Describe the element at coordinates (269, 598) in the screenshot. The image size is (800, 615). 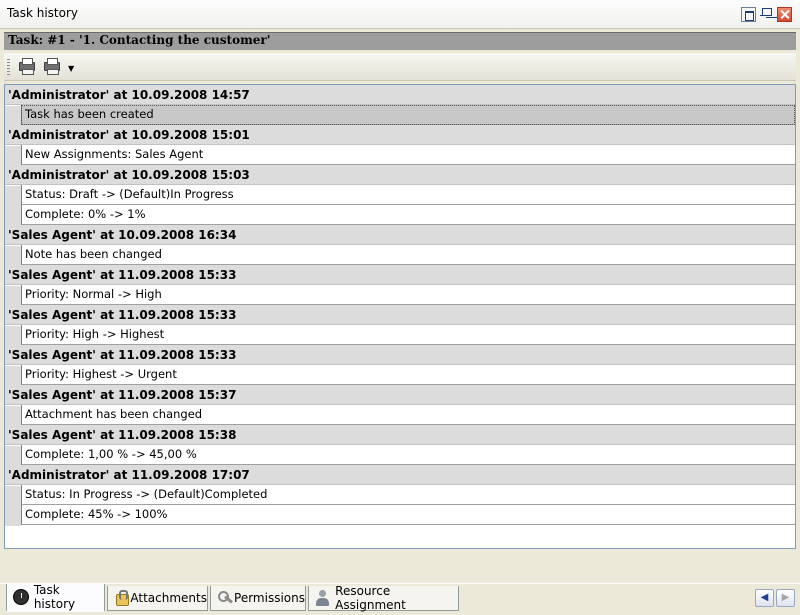
I see `tab-label: Permissions` at that location.